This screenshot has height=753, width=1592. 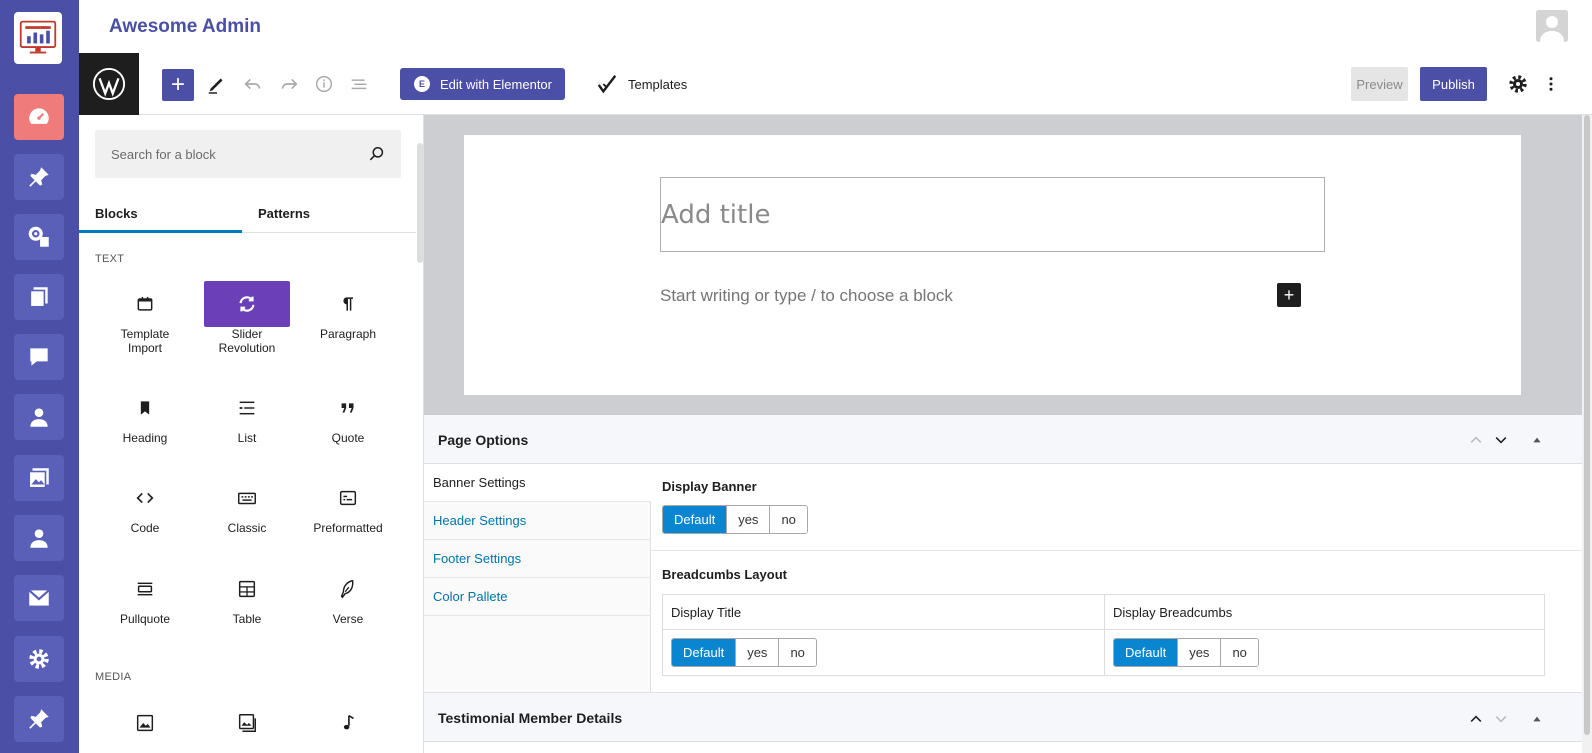 What do you see at coordinates (247, 321) in the screenshot?
I see `block-slider-revolution: Slider Revolution` at bounding box center [247, 321].